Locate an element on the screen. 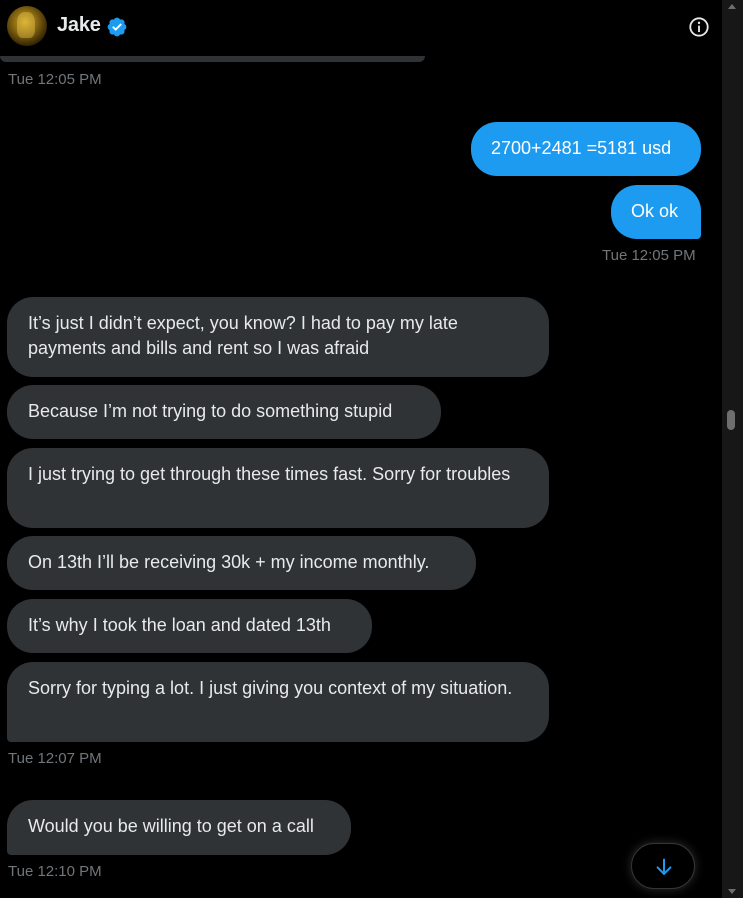 Image resolution: width=743 pixels, height=898 pixels. scroll-to-bottom-button is located at coordinates (663, 866).